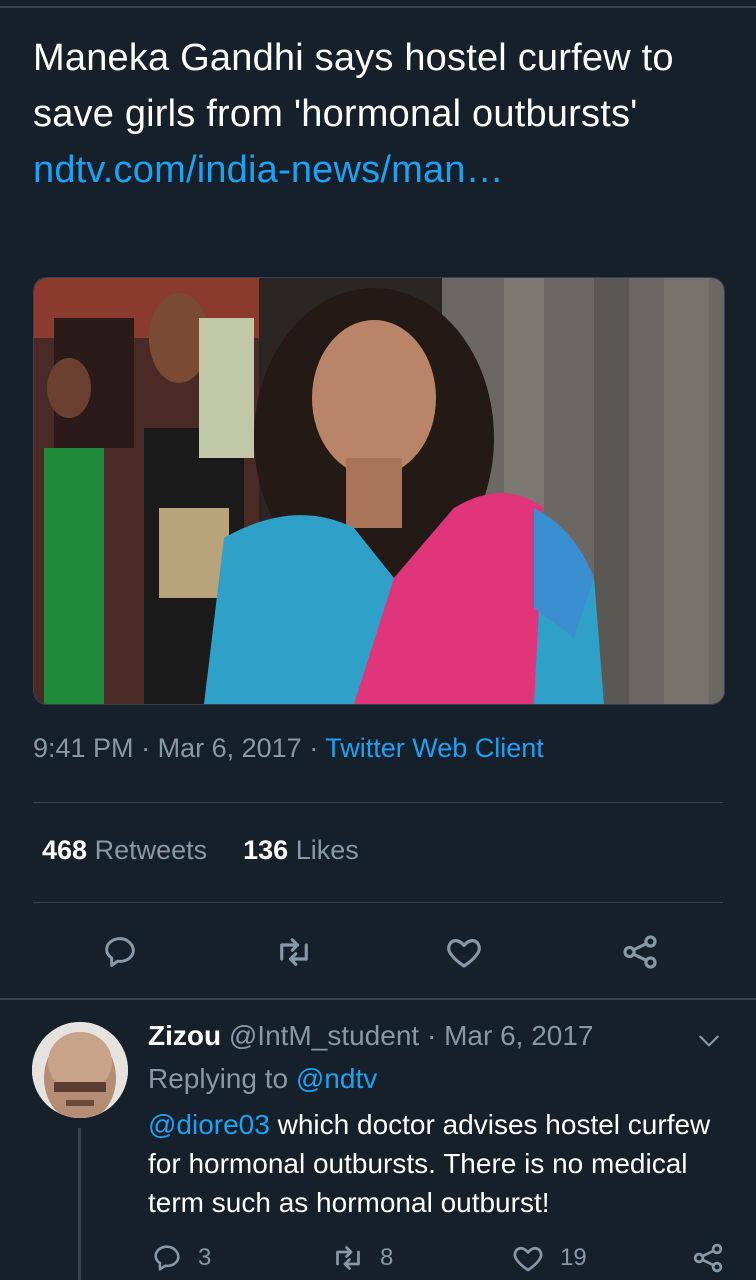  I want to click on reply-reply-button: 3, so click(180, 1258).